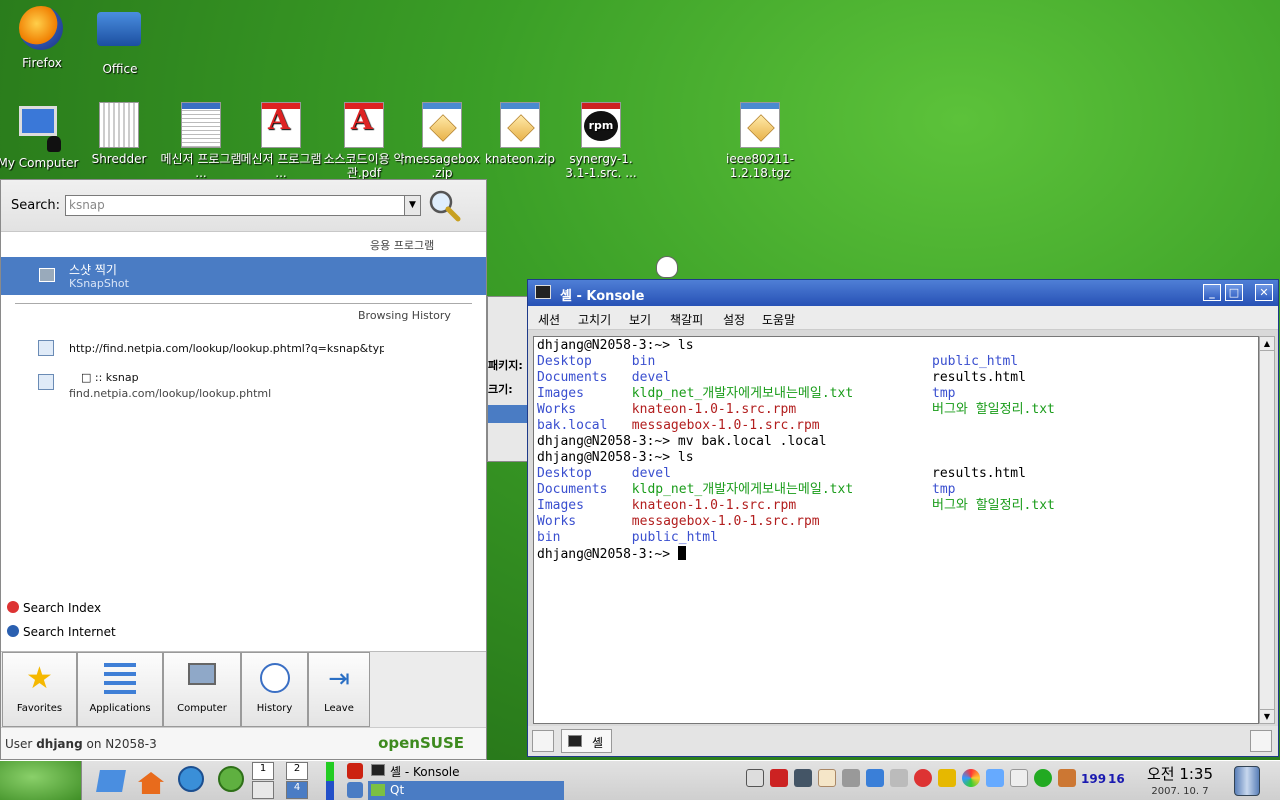 This screenshot has height=800, width=1280. I want to click on terminal-line: Images knateon-1.0-1.src.rpm 버그와 할일정리.txt, so click(896, 506).